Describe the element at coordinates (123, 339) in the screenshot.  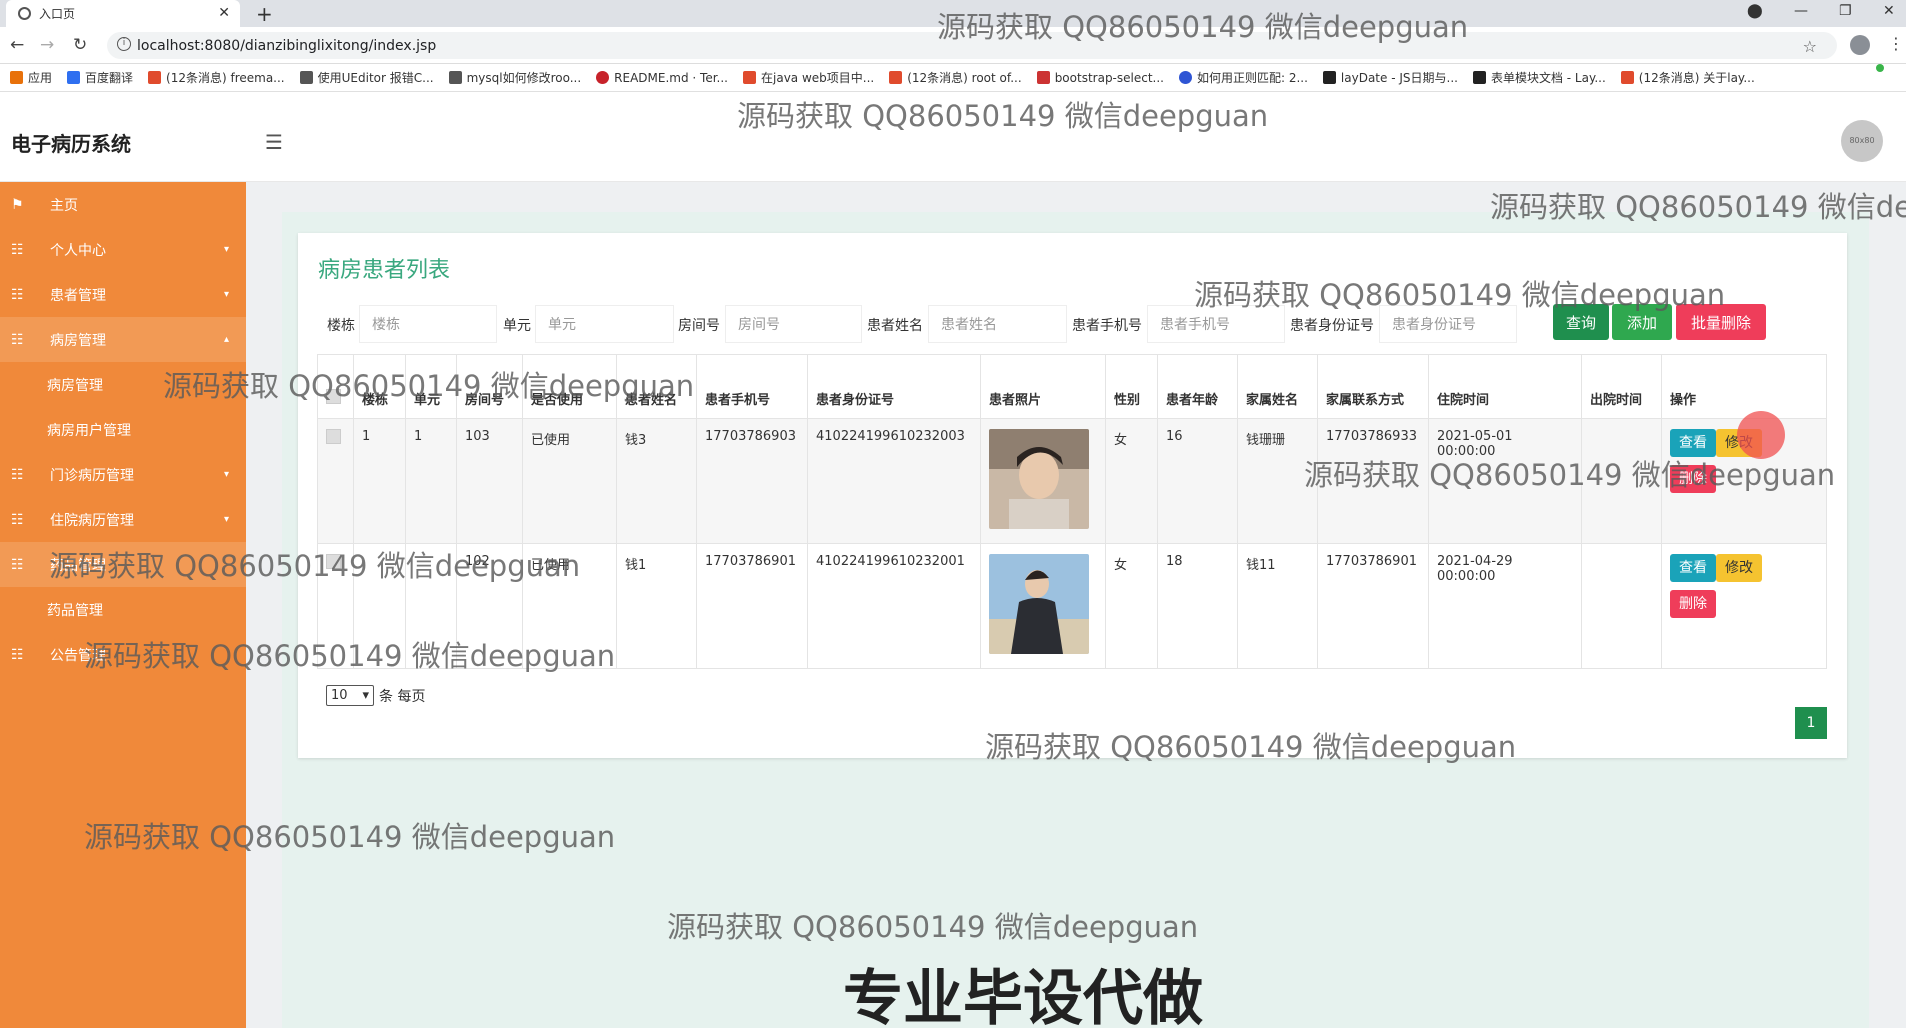
I see `sidebar-item-wards: ☷ 病房管理 ▴` at that location.